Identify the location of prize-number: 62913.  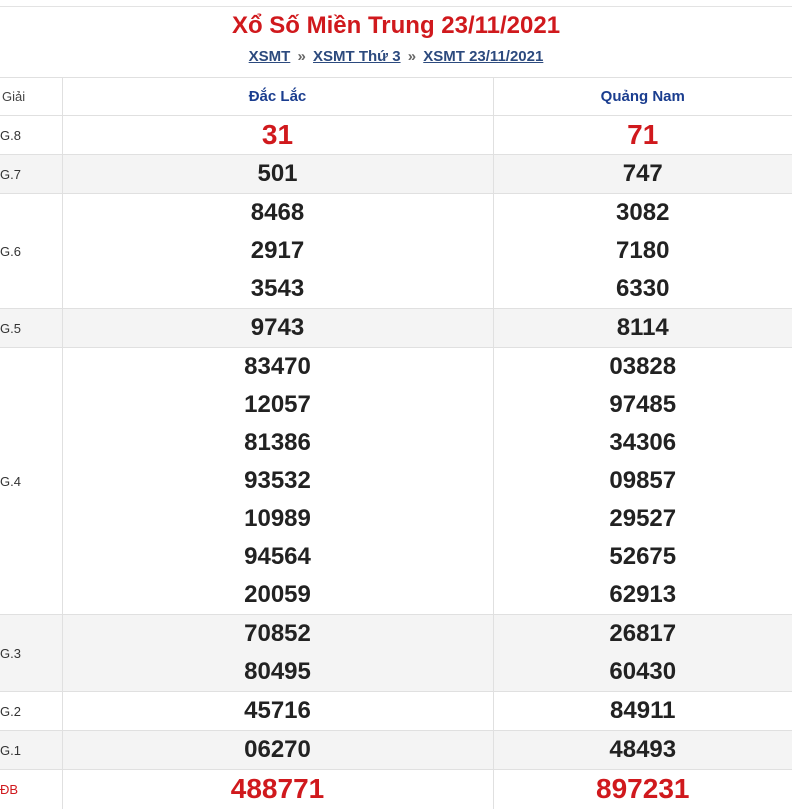
(643, 595).